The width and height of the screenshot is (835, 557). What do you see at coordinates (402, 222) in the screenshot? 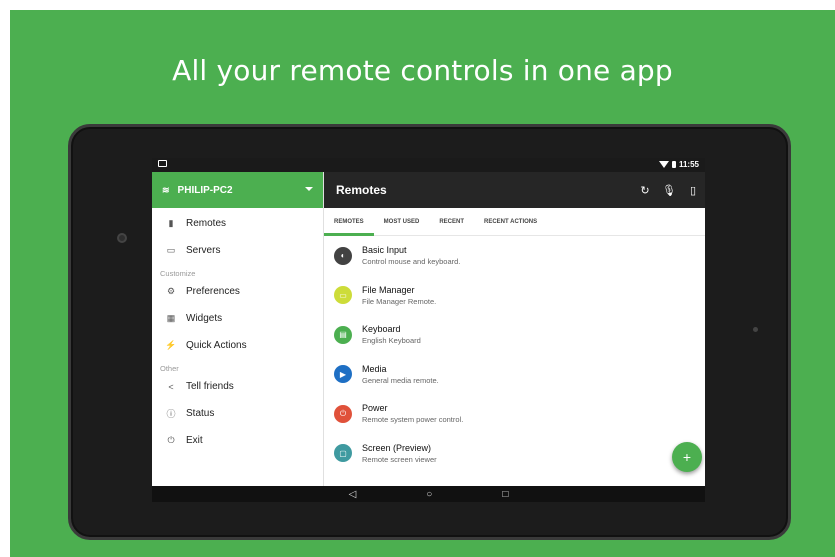
I see `tab-most-used: MOST USED` at bounding box center [402, 222].